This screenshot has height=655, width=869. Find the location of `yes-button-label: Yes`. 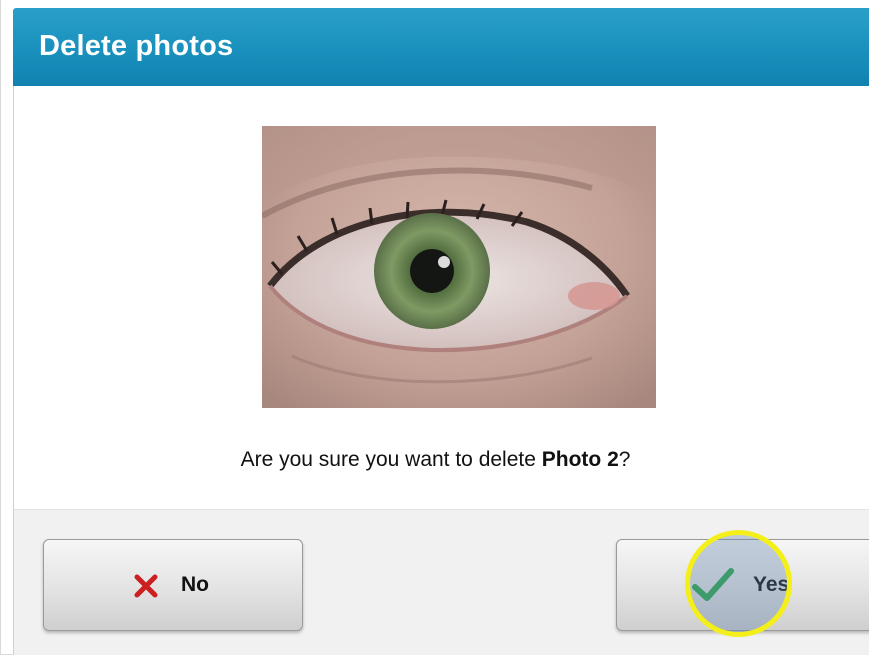

yes-button-label: Yes is located at coordinates (771, 584).